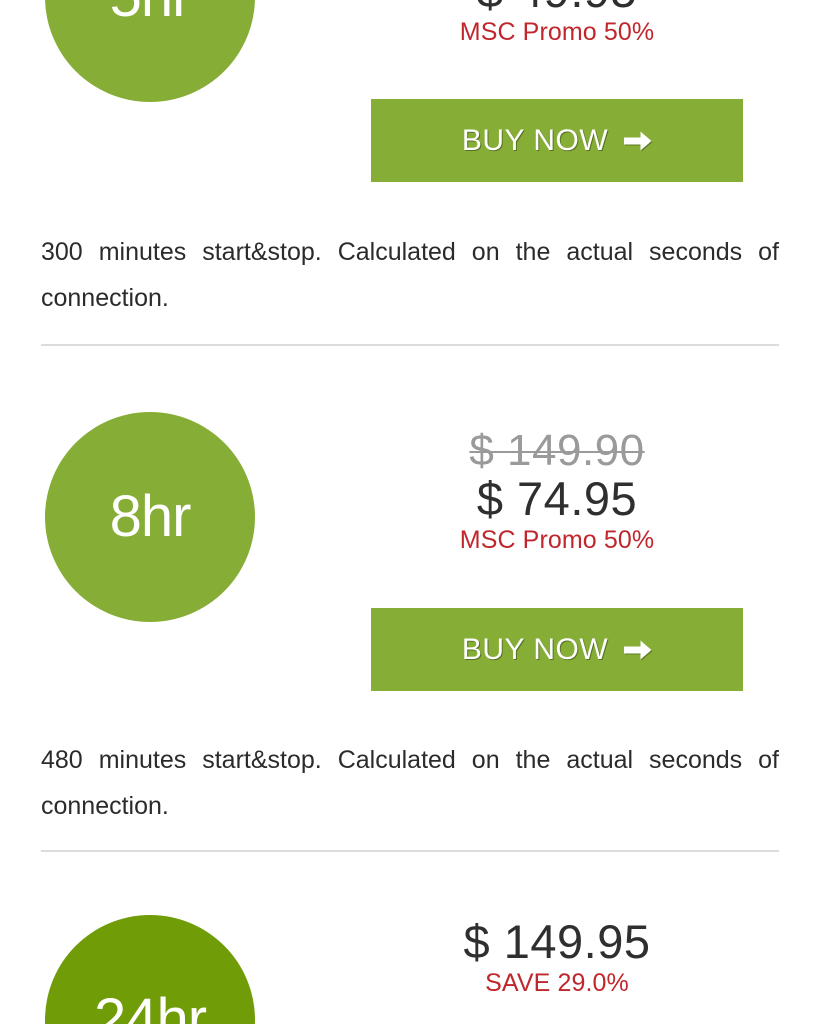 The width and height of the screenshot is (819, 1024). Describe the element at coordinates (557, 450) in the screenshot. I see `original-price-struck: $ 149.90` at that location.